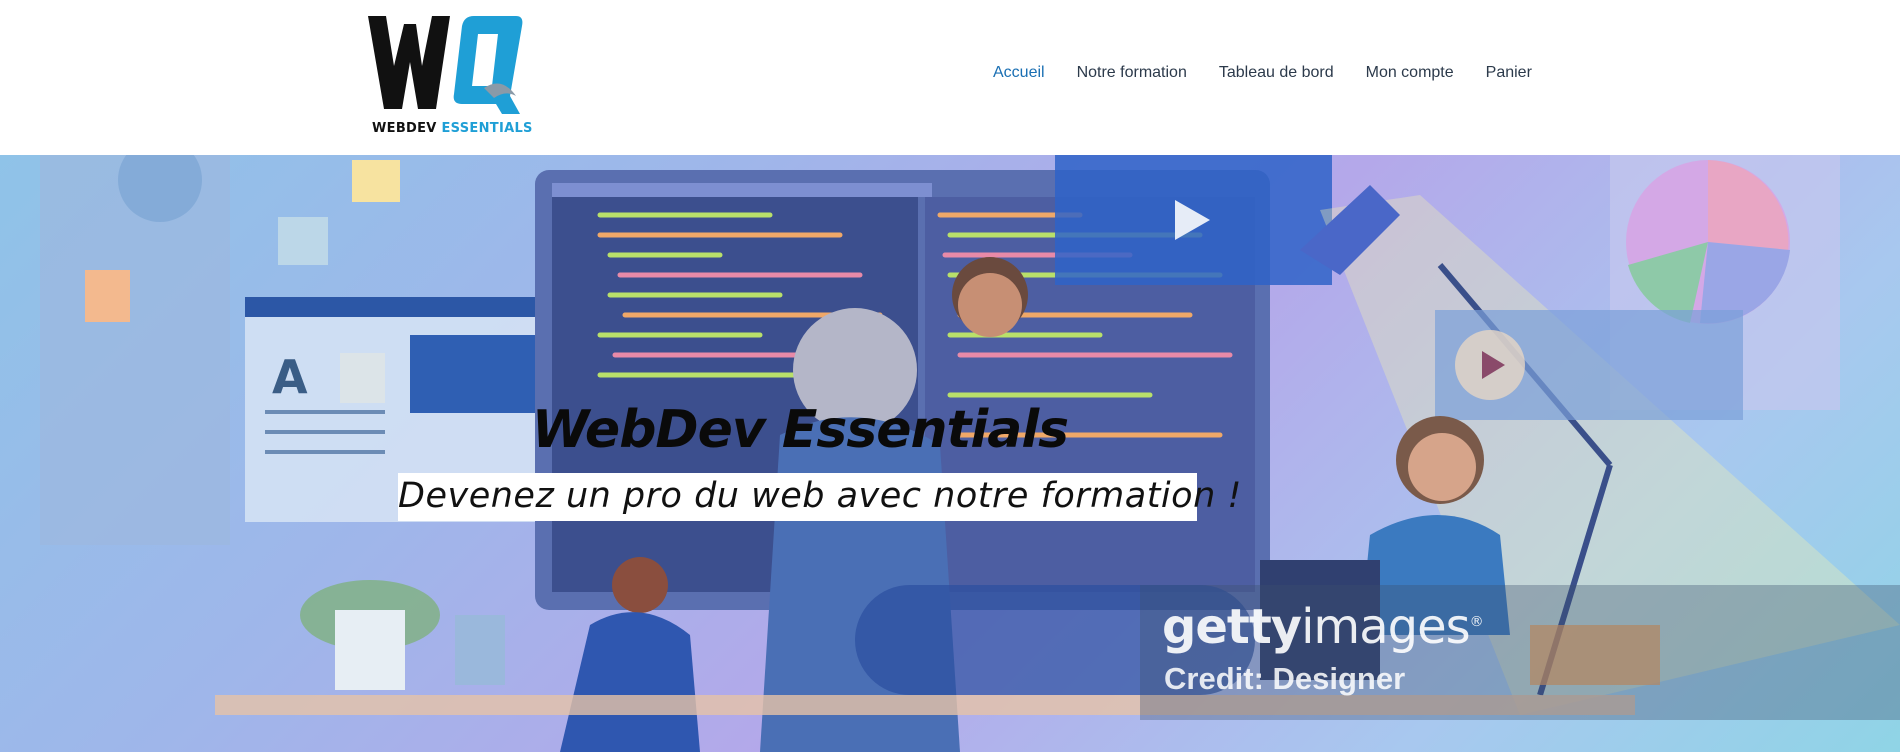 The image size is (1900, 752). I want to click on nav-item-accueil: Accueil, so click(1019, 76).